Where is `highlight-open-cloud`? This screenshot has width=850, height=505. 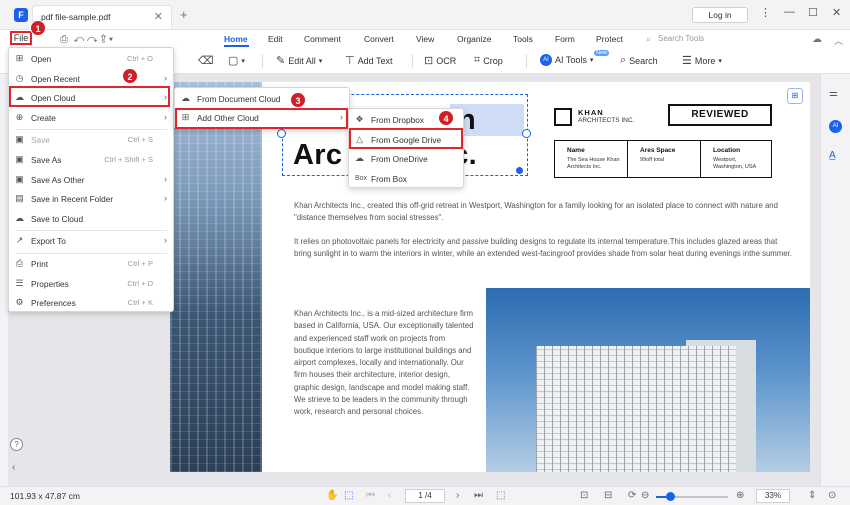 highlight-open-cloud is located at coordinates (89, 96).